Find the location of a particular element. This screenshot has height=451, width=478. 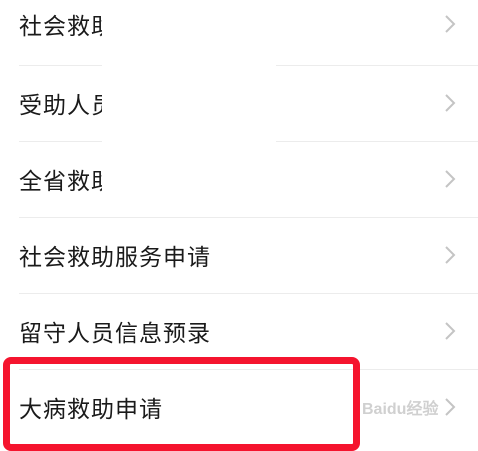

list-item-label: 全省救助 is located at coordinates (67, 182).